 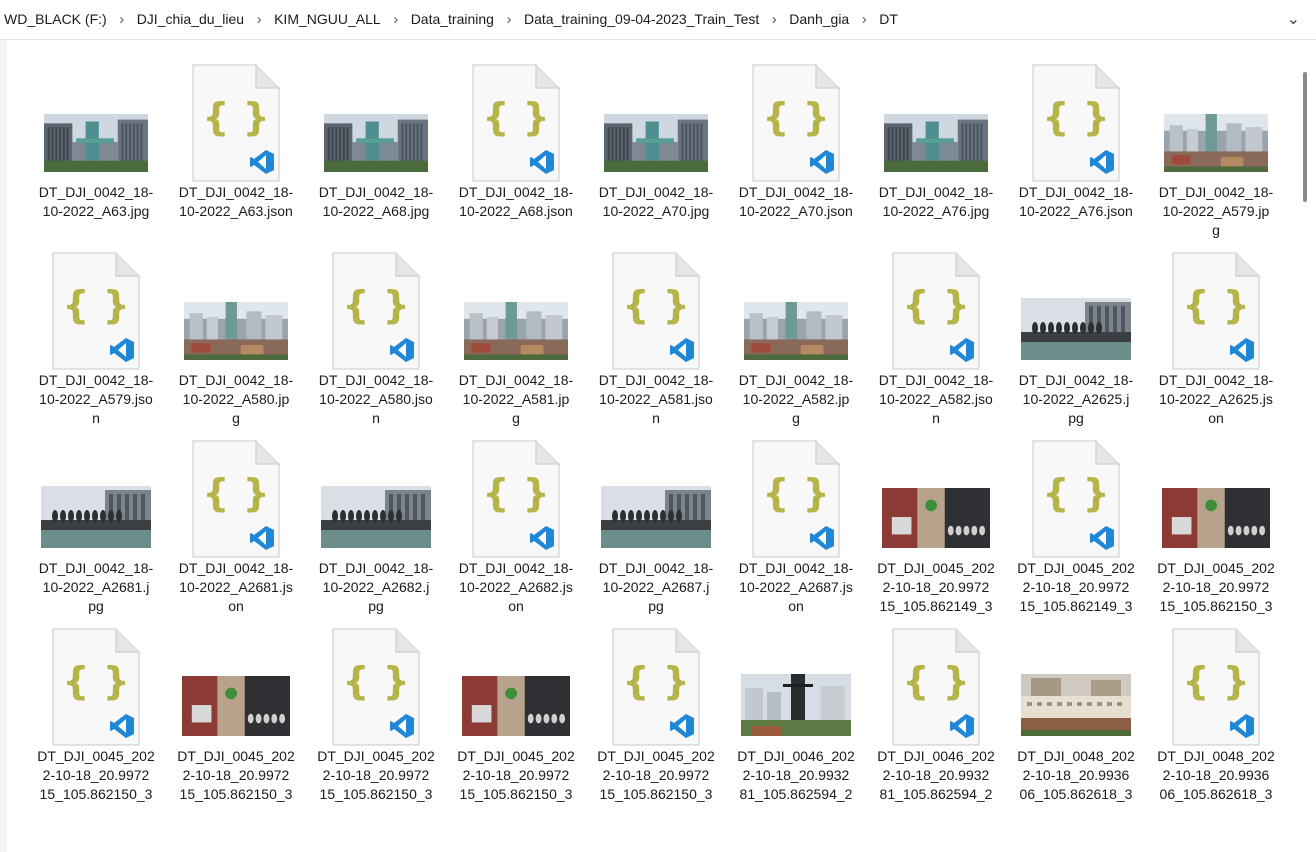 I want to click on file-item-json: { } DT_DJI_0042_18- 10-2022_A2682.js on, so click(x=516, y=515).